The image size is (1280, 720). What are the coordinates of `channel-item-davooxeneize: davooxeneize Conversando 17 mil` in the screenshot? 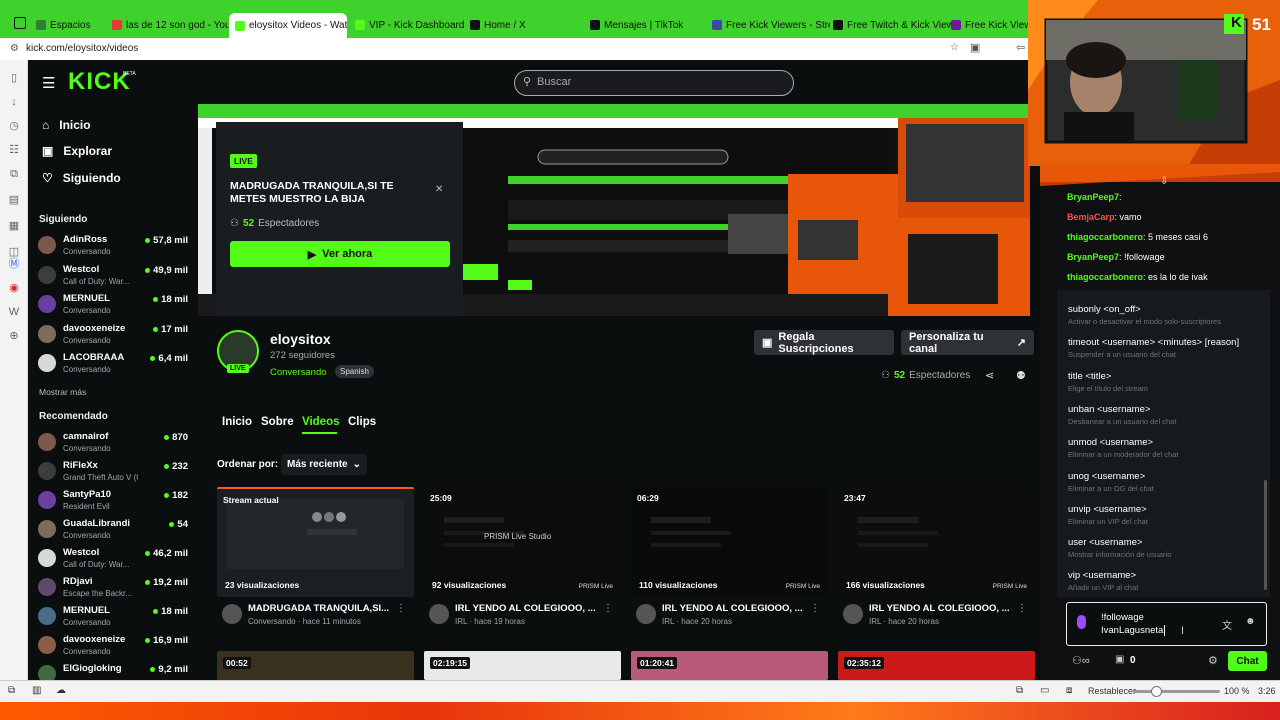 It's located at (113, 335).